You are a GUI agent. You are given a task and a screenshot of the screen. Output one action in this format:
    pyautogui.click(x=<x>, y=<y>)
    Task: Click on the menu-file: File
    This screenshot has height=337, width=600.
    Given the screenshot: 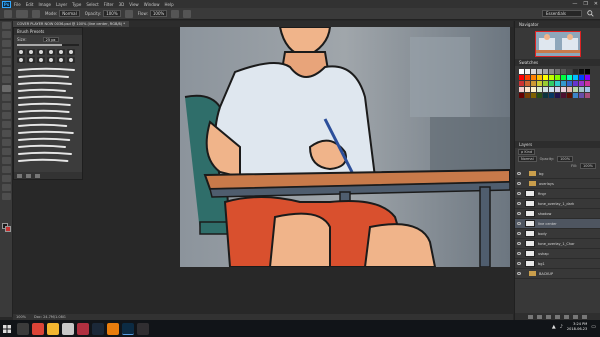 What is the action you would take?
    pyautogui.click(x=17, y=4)
    